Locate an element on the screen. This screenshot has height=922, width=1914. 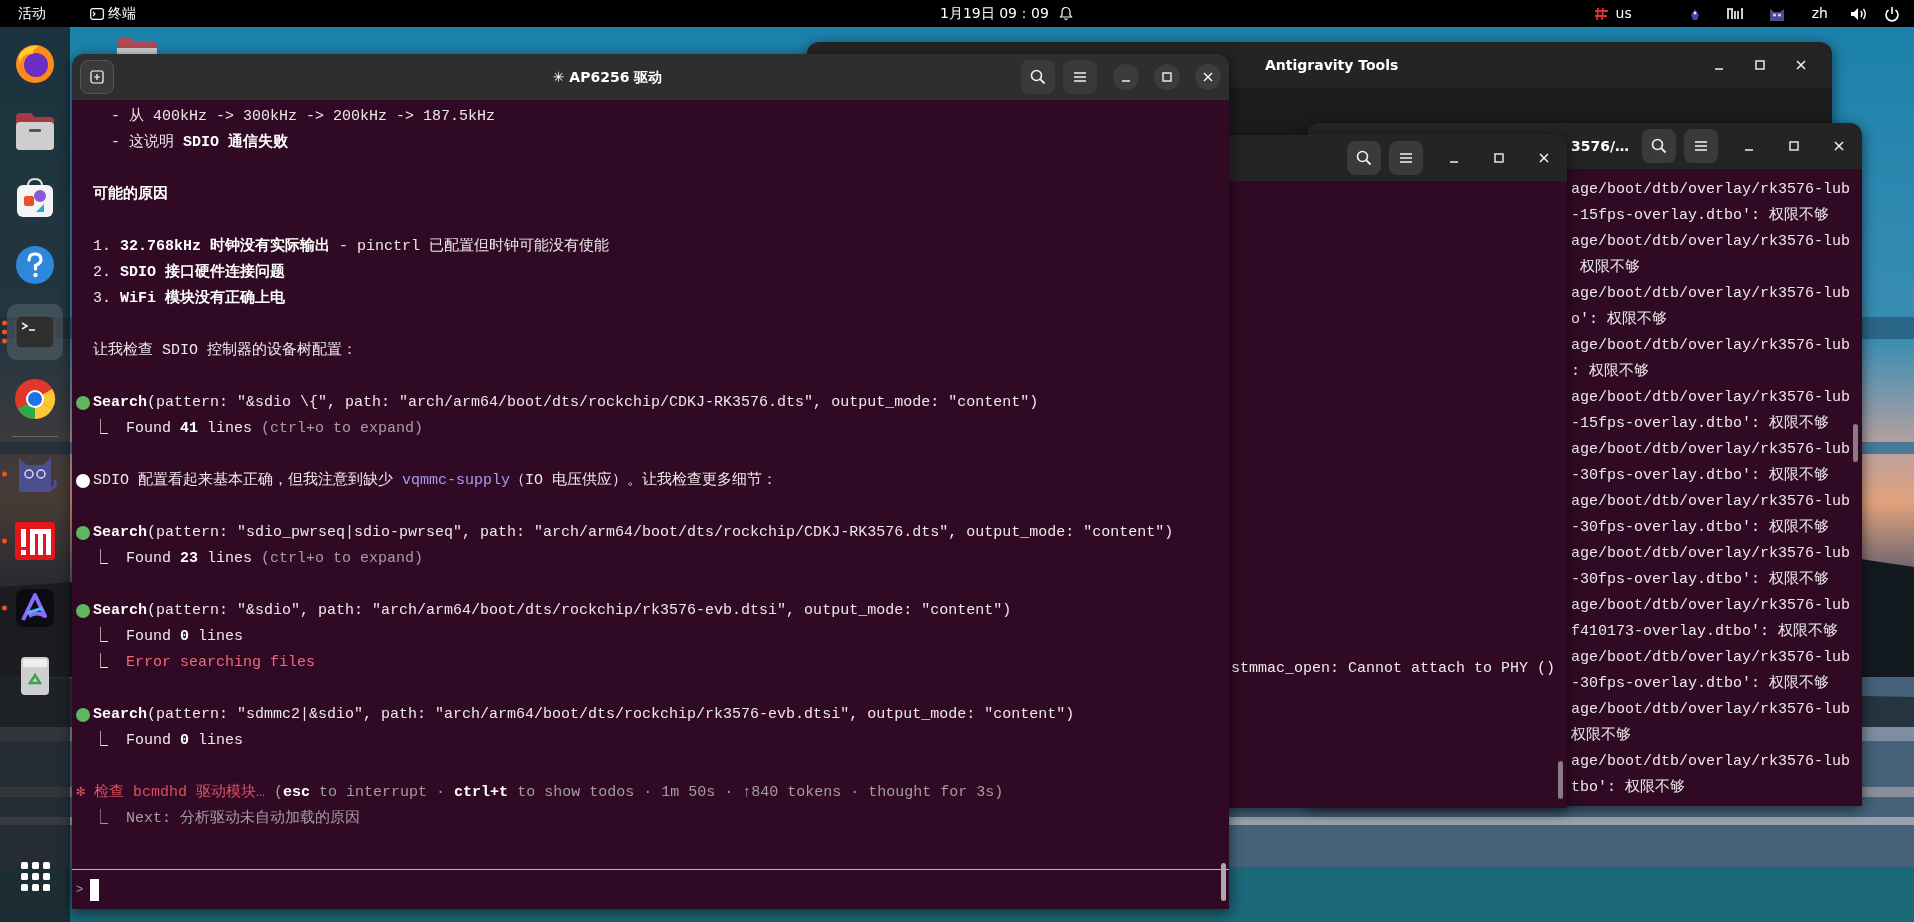
window-title: ✳ AP6256 驱动 is located at coordinates (607, 77).